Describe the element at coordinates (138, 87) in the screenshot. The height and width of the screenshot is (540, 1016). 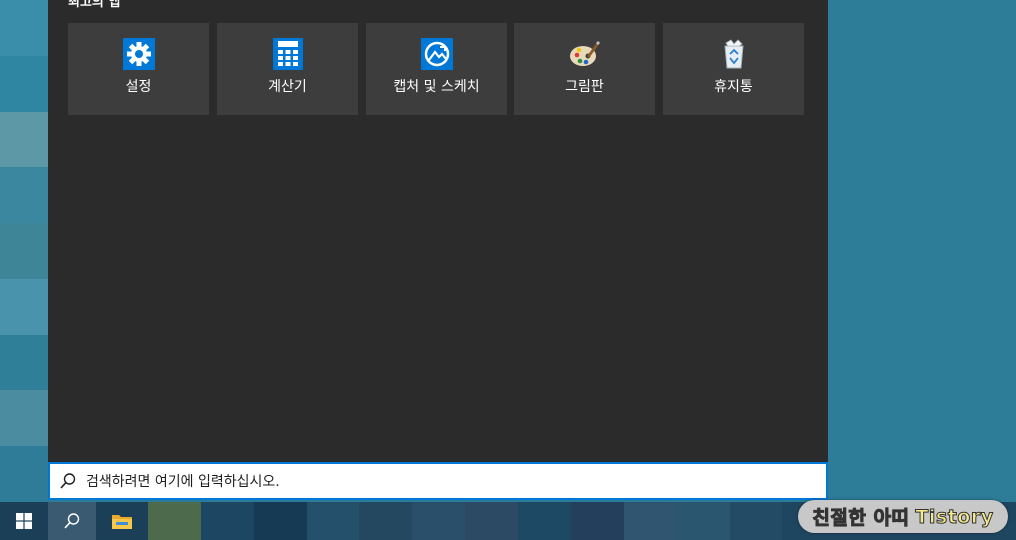
I see `tile-settings-label: 설정` at that location.